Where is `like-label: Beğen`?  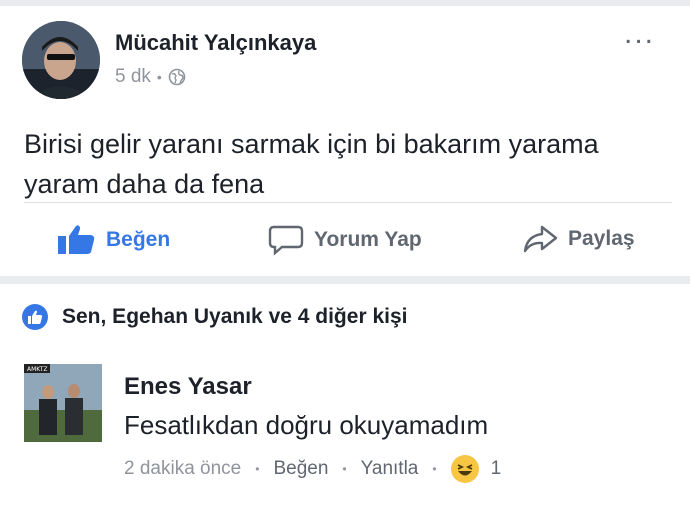
like-label: Beğen is located at coordinates (138, 239).